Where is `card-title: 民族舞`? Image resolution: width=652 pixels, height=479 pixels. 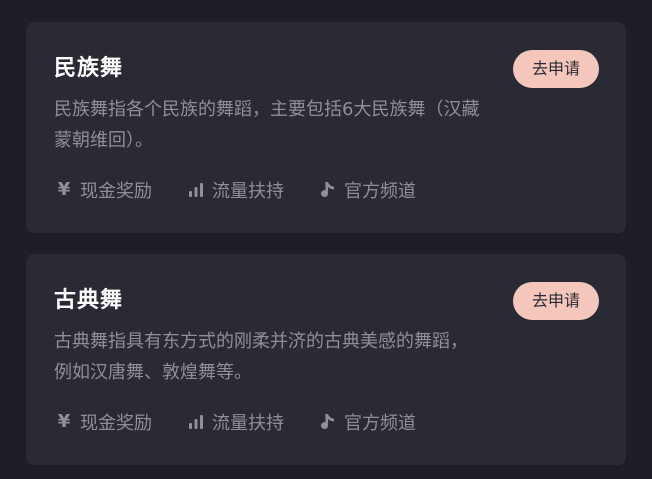
card-title: 民族舞 is located at coordinates (89, 68).